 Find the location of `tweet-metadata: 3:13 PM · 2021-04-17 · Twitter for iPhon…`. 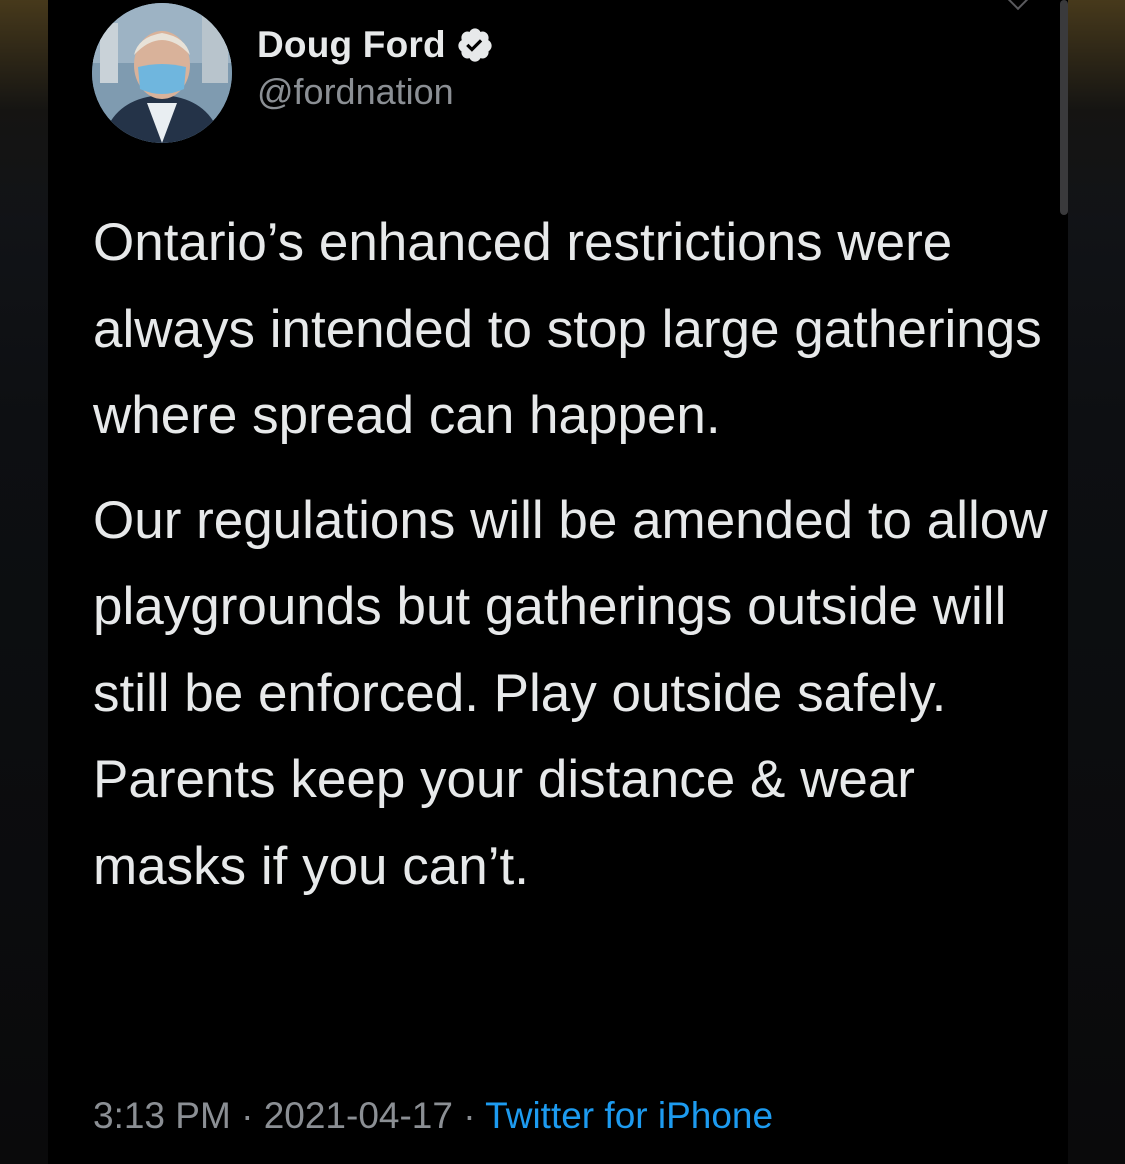

tweet-metadata: 3:13 PM · 2021-04-17 · Twitter for iPhon… is located at coordinates (433, 1116).